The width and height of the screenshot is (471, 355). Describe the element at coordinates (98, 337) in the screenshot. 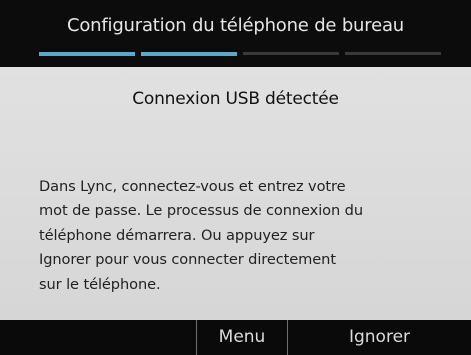

I see `softkey-left-empty` at that location.